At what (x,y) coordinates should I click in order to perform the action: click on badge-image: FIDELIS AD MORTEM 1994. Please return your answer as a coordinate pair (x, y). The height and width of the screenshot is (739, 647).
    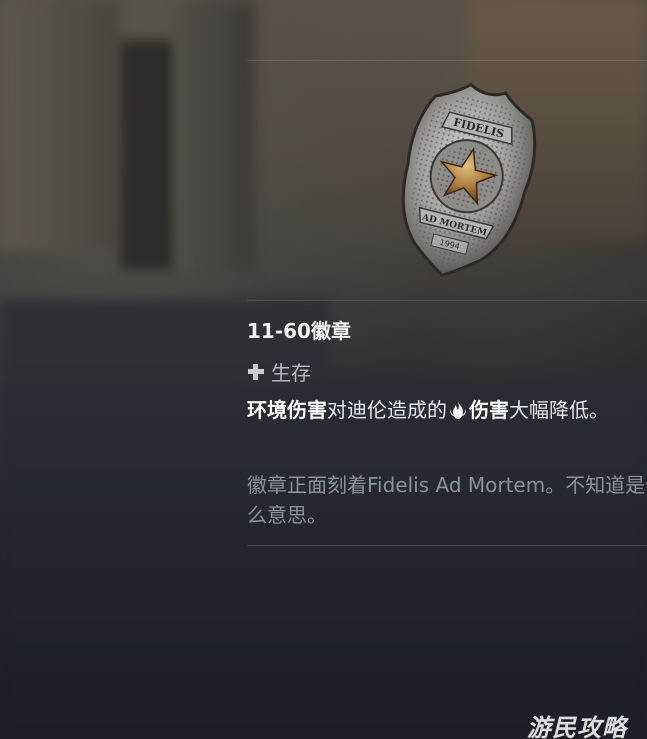
    Looking at the image, I should click on (469, 179).